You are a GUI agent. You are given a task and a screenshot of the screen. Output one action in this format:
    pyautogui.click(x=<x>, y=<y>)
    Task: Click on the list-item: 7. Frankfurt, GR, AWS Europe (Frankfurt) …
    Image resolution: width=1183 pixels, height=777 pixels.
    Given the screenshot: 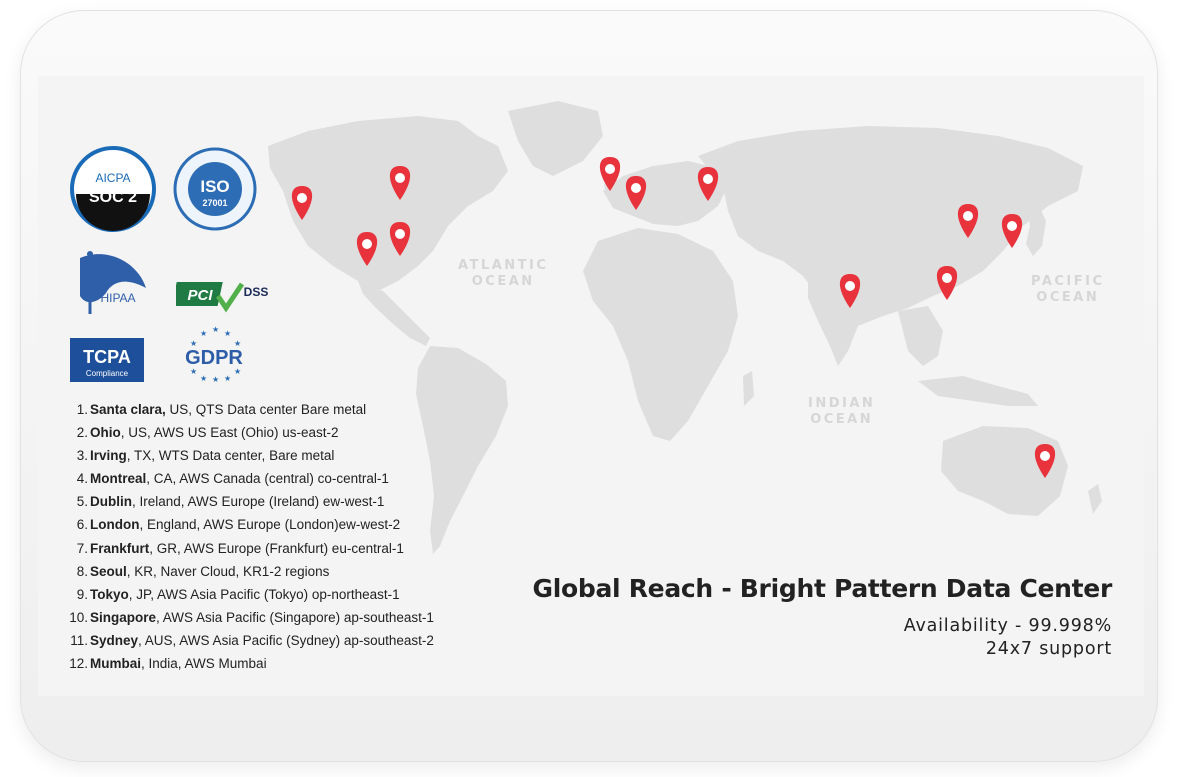 What is the action you would take?
    pyautogui.click(x=251, y=548)
    